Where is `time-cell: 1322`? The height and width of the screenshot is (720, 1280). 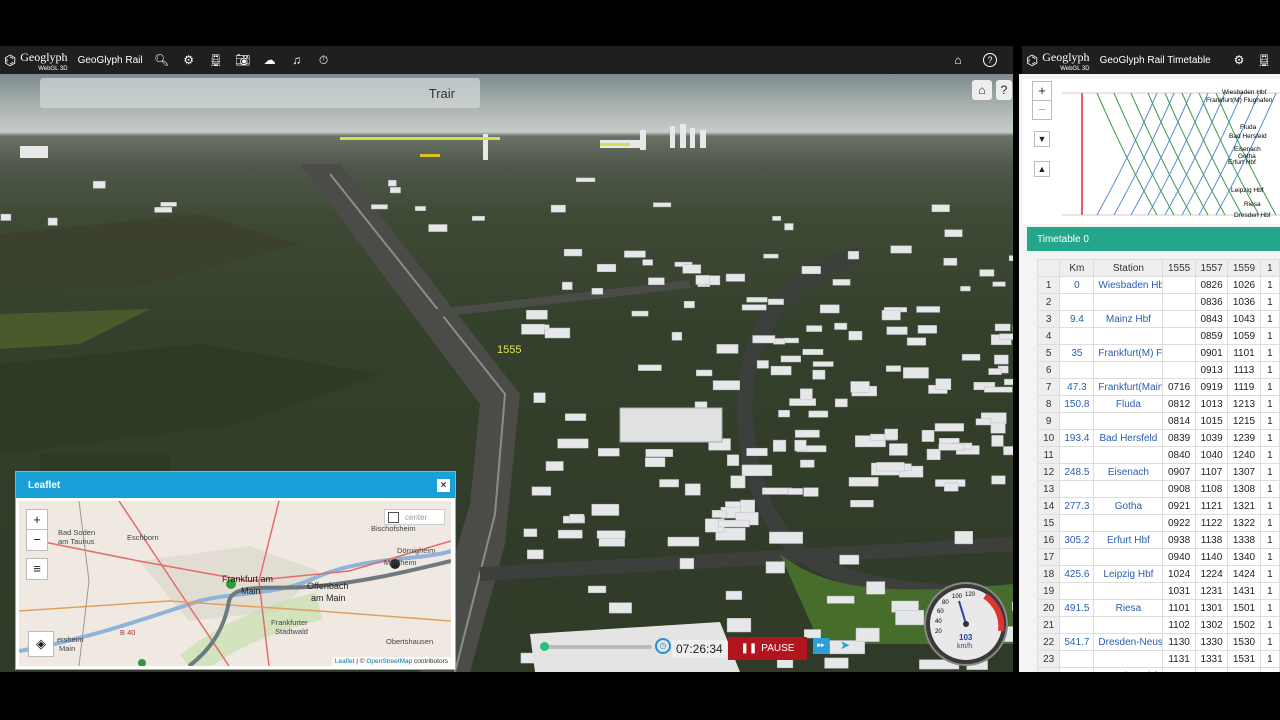 time-cell: 1322 is located at coordinates (1244, 523).